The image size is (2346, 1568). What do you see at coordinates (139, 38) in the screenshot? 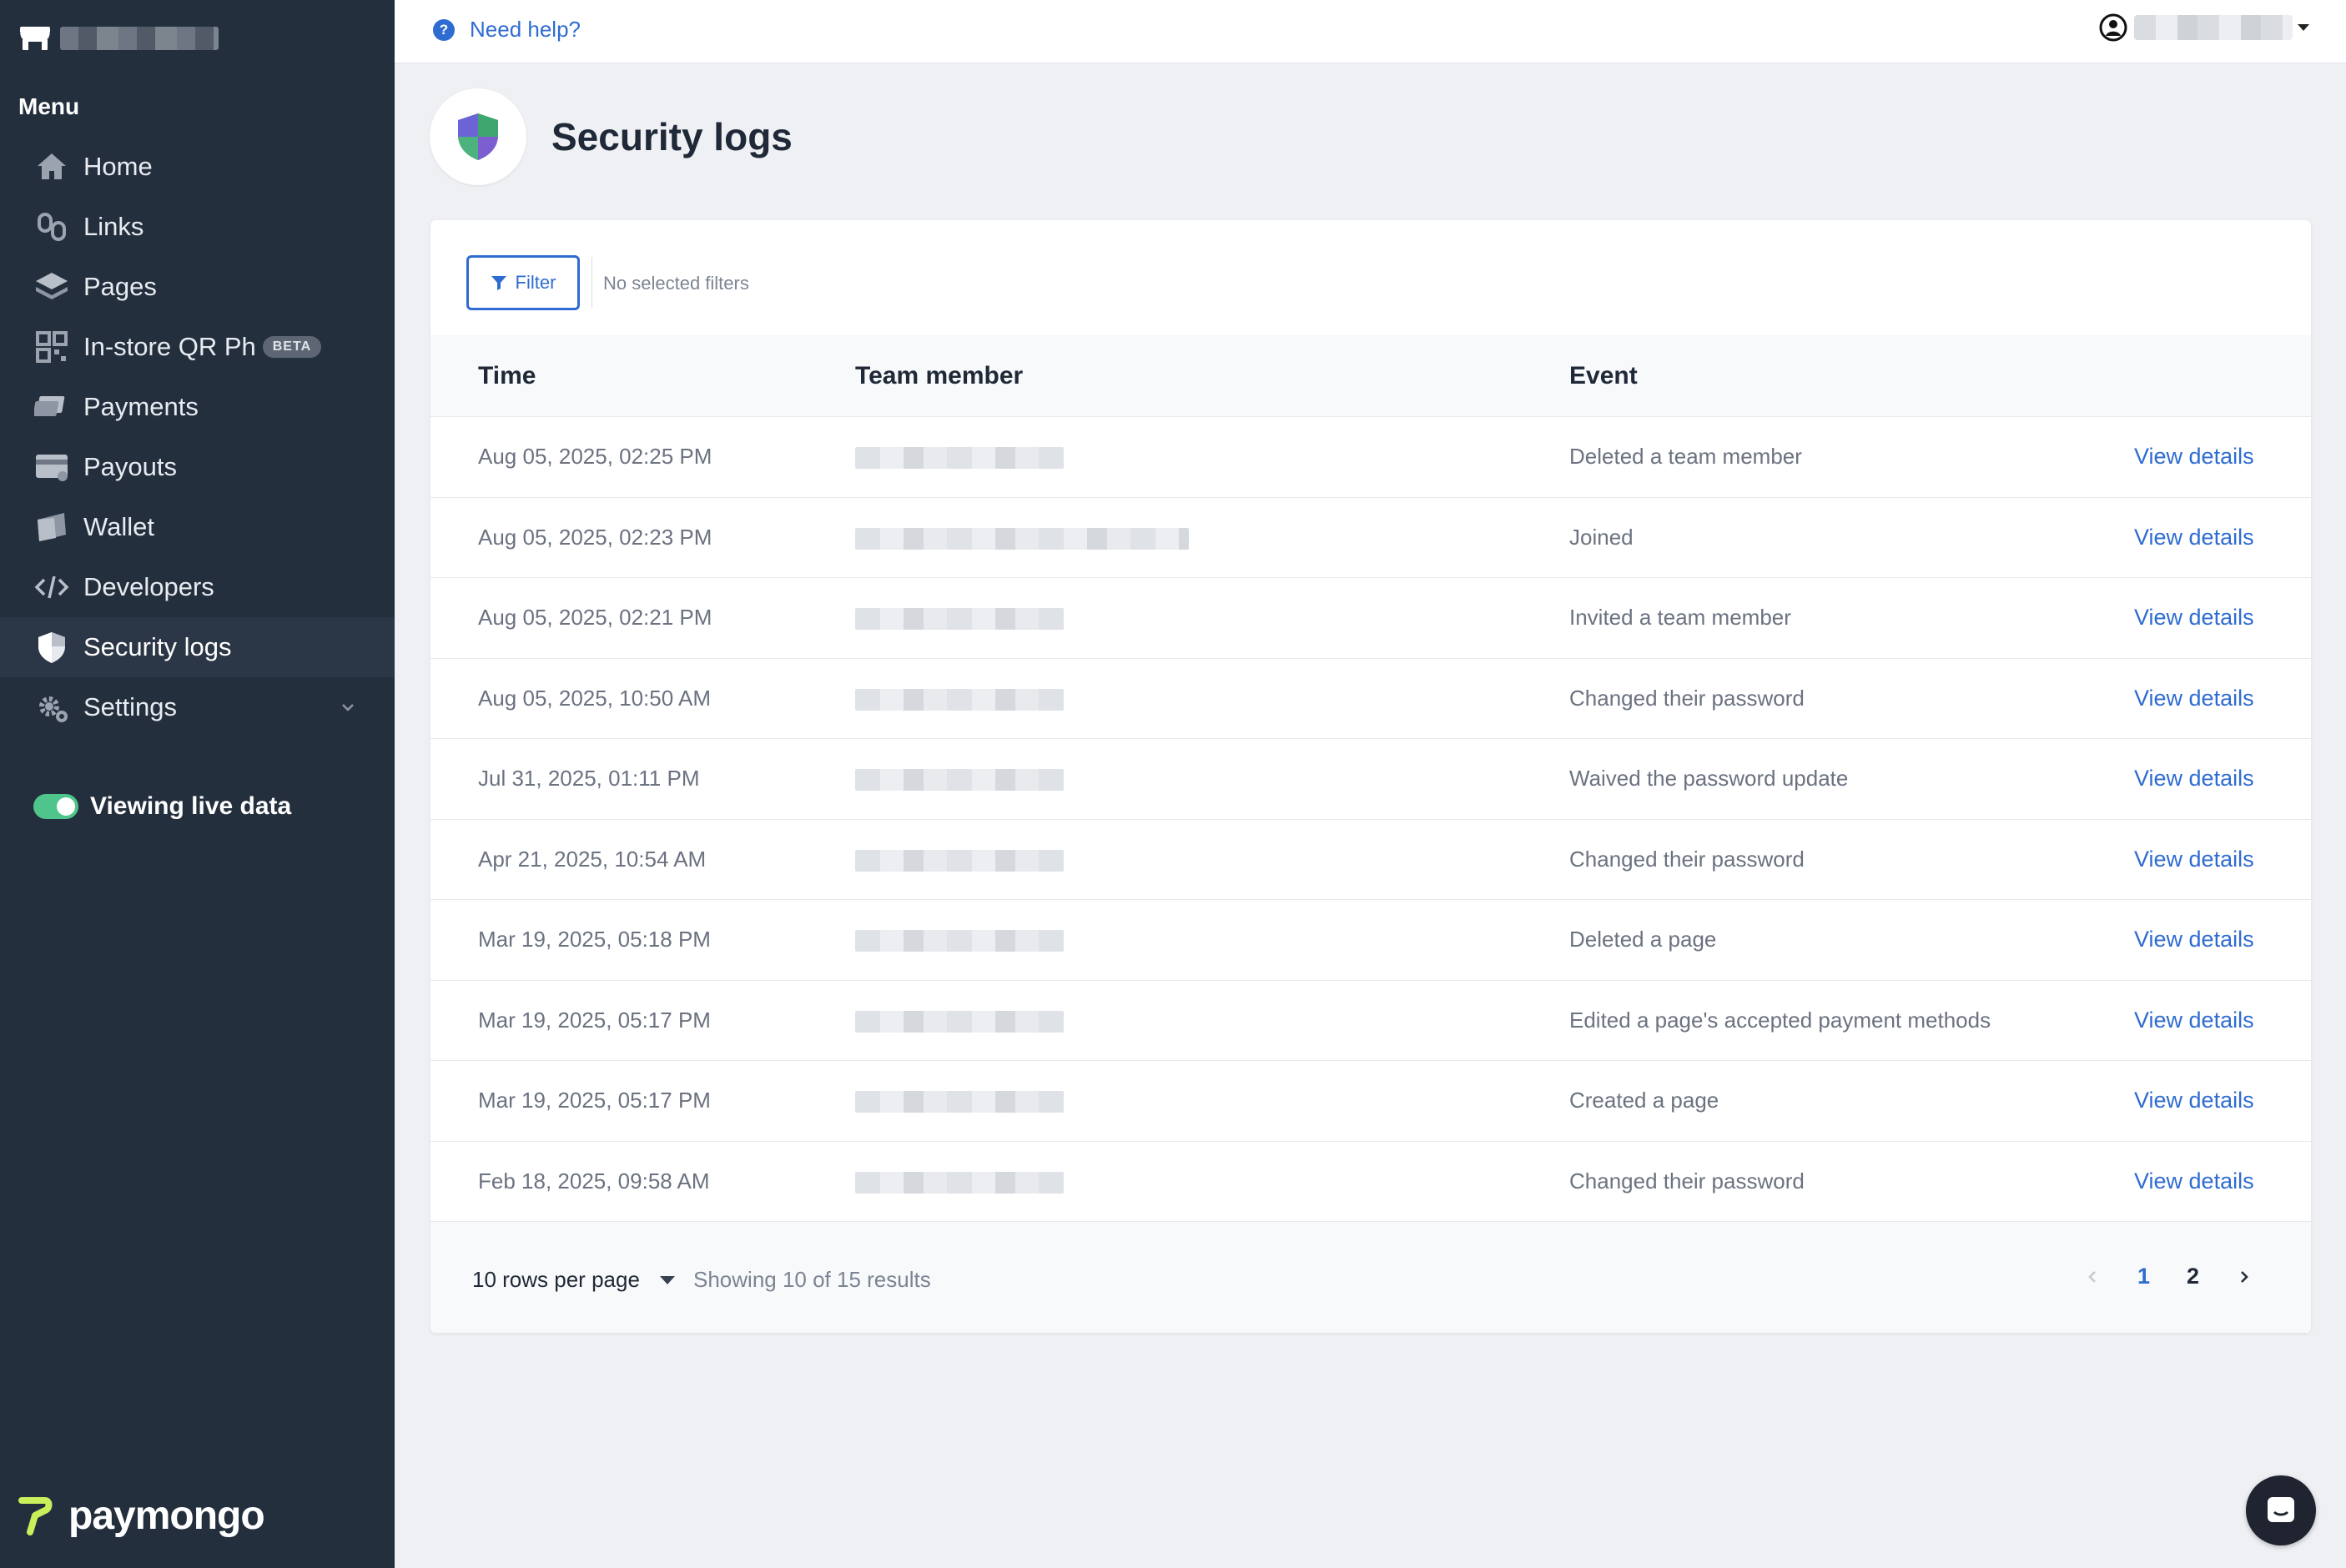
I see `account-name-redacted` at bounding box center [139, 38].